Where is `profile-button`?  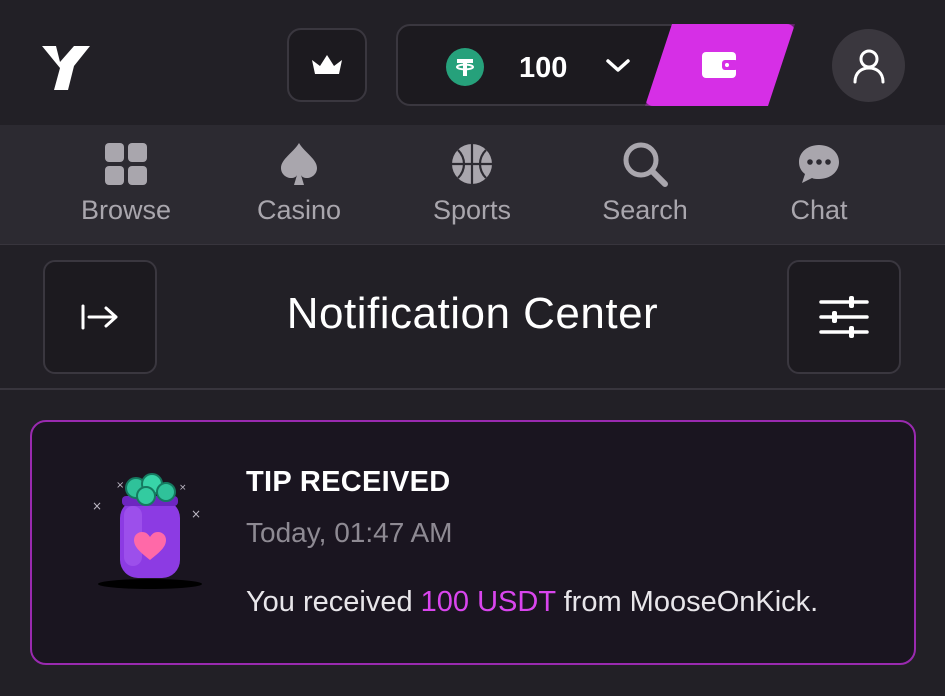 profile-button is located at coordinates (868, 65).